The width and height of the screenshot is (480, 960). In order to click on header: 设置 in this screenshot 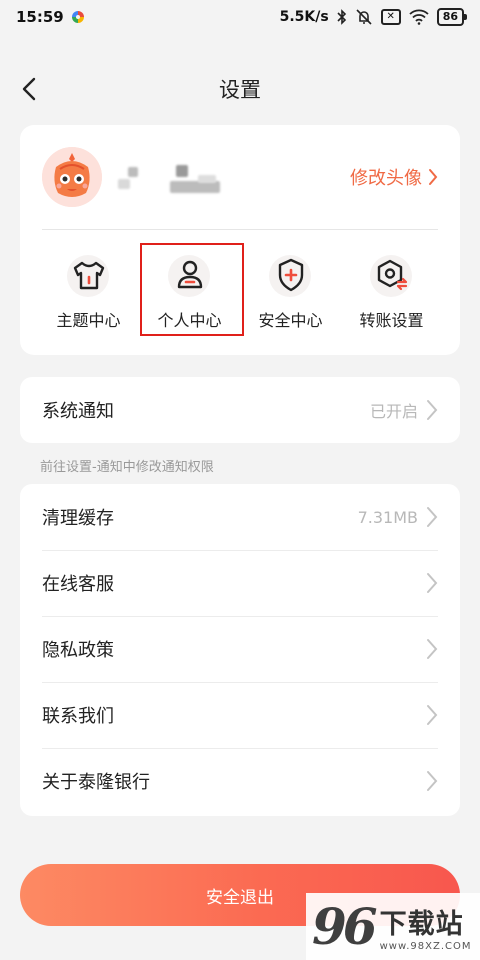, I will do `click(240, 89)`.